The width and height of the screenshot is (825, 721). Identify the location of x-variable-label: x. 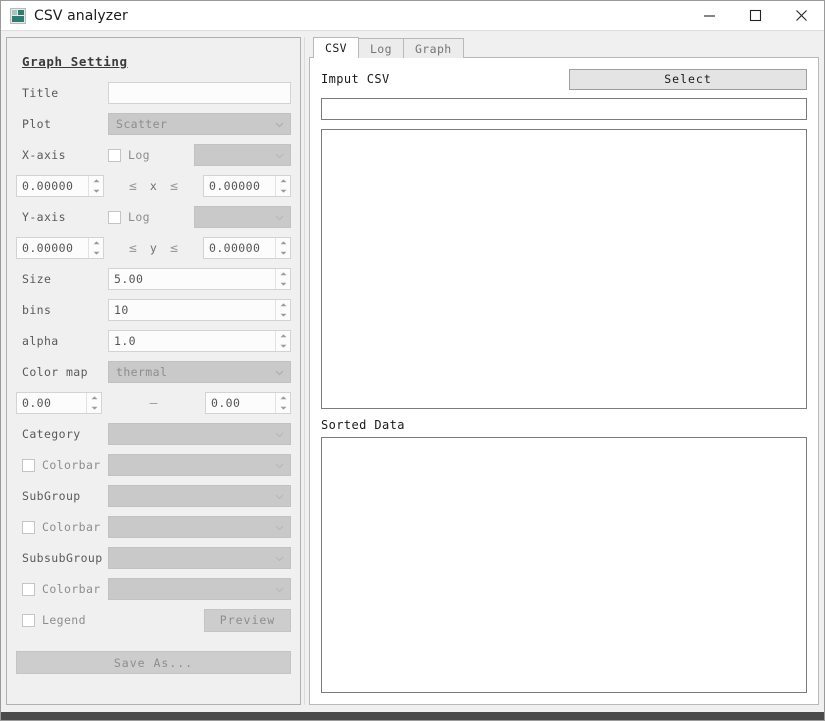
(153, 186).